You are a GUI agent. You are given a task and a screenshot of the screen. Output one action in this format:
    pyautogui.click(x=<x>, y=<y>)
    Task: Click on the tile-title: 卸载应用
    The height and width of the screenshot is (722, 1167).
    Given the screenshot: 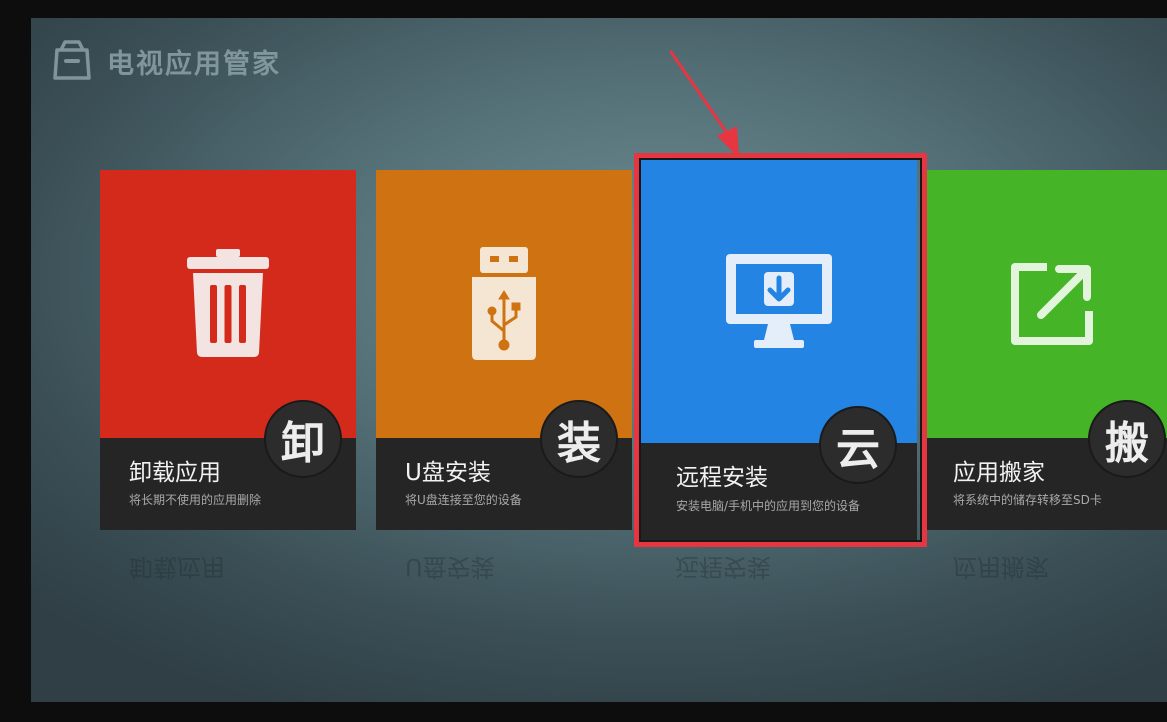 What is the action you would take?
    pyautogui.click(x=175, y=473)
    